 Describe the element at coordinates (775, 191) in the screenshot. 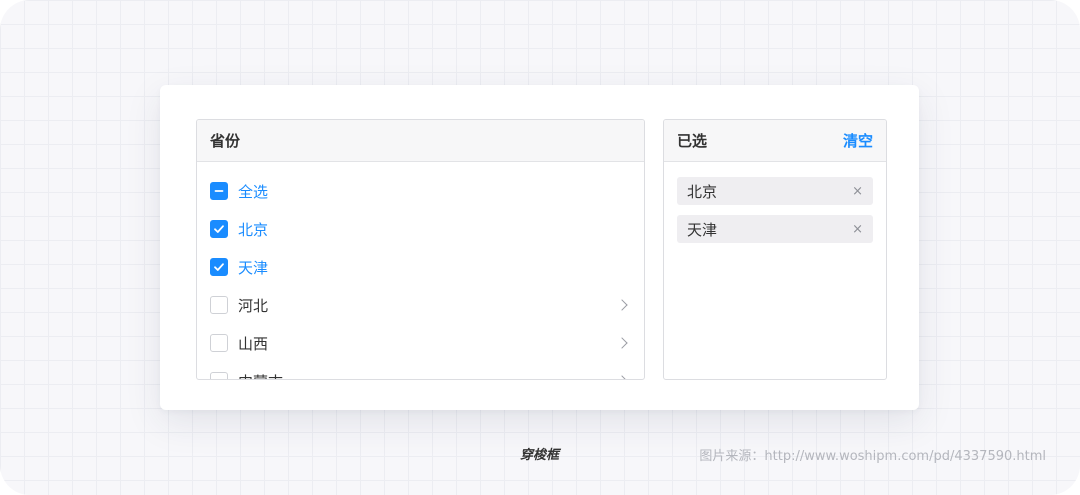

I see `selected-tag: 北京 ×` at that location.